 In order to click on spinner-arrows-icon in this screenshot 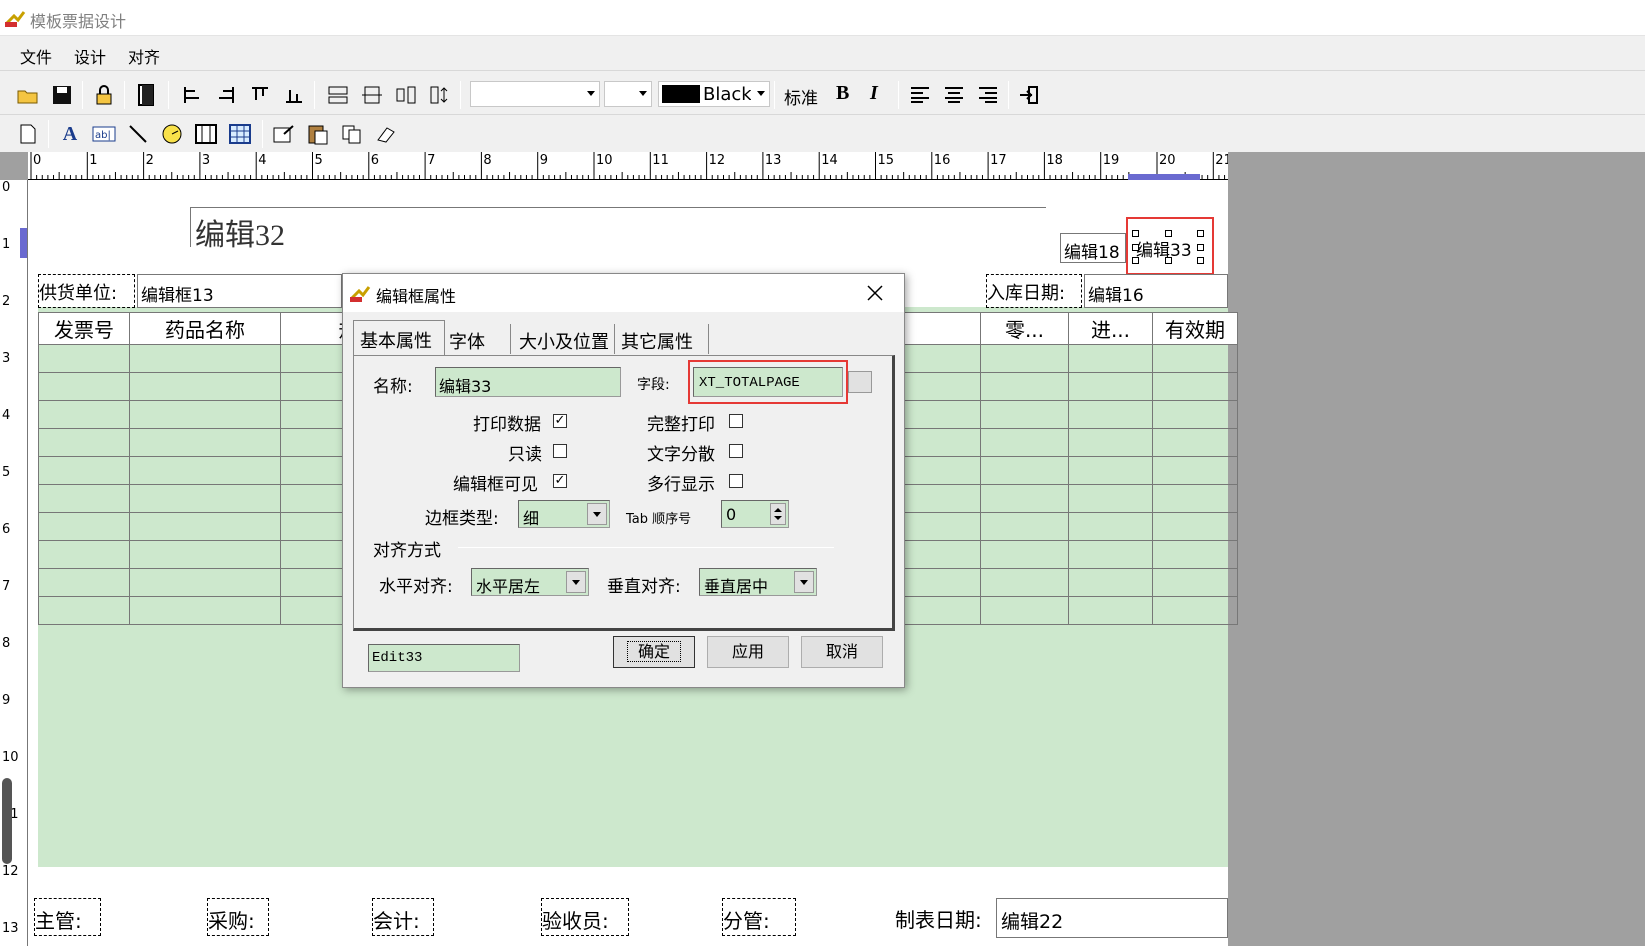, I will do `click(778, 514)`.